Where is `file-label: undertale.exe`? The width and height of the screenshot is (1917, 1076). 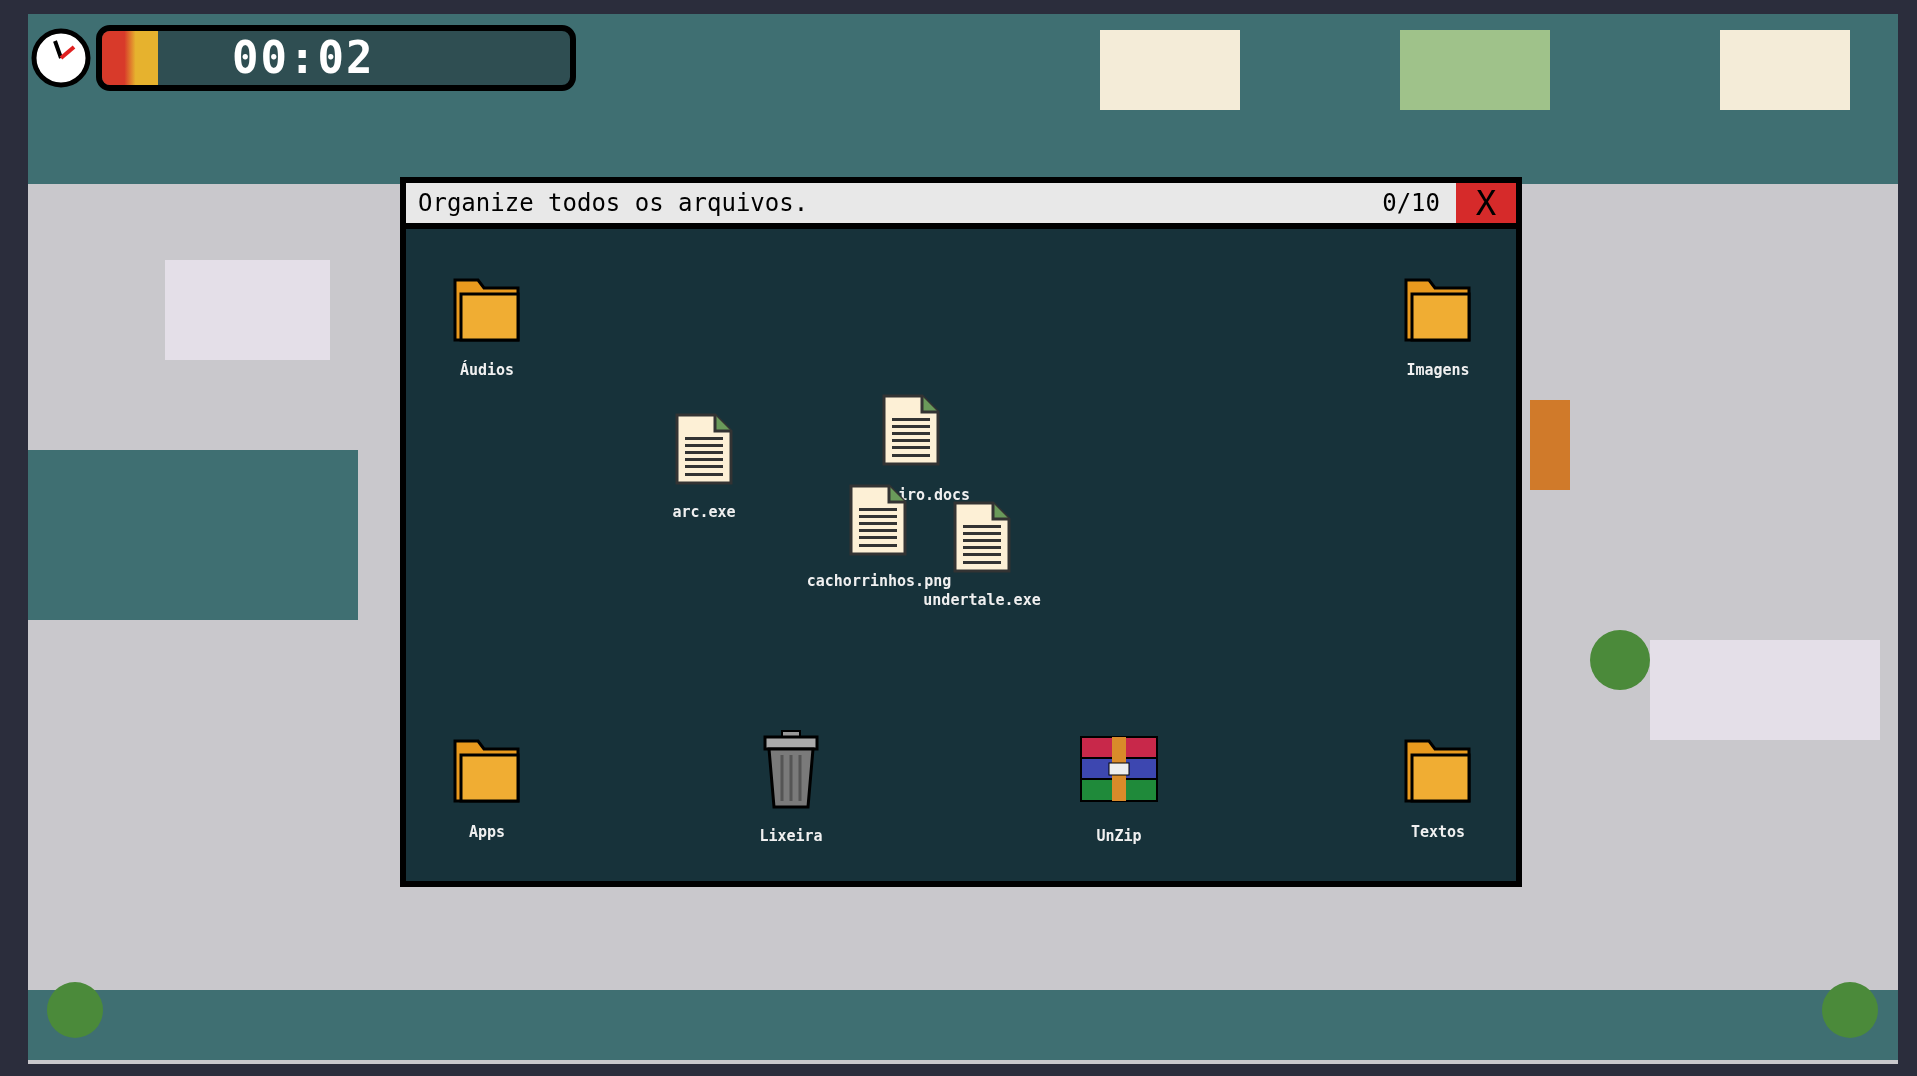 file-label: undertale.exe is located at coordinates (982, 600).